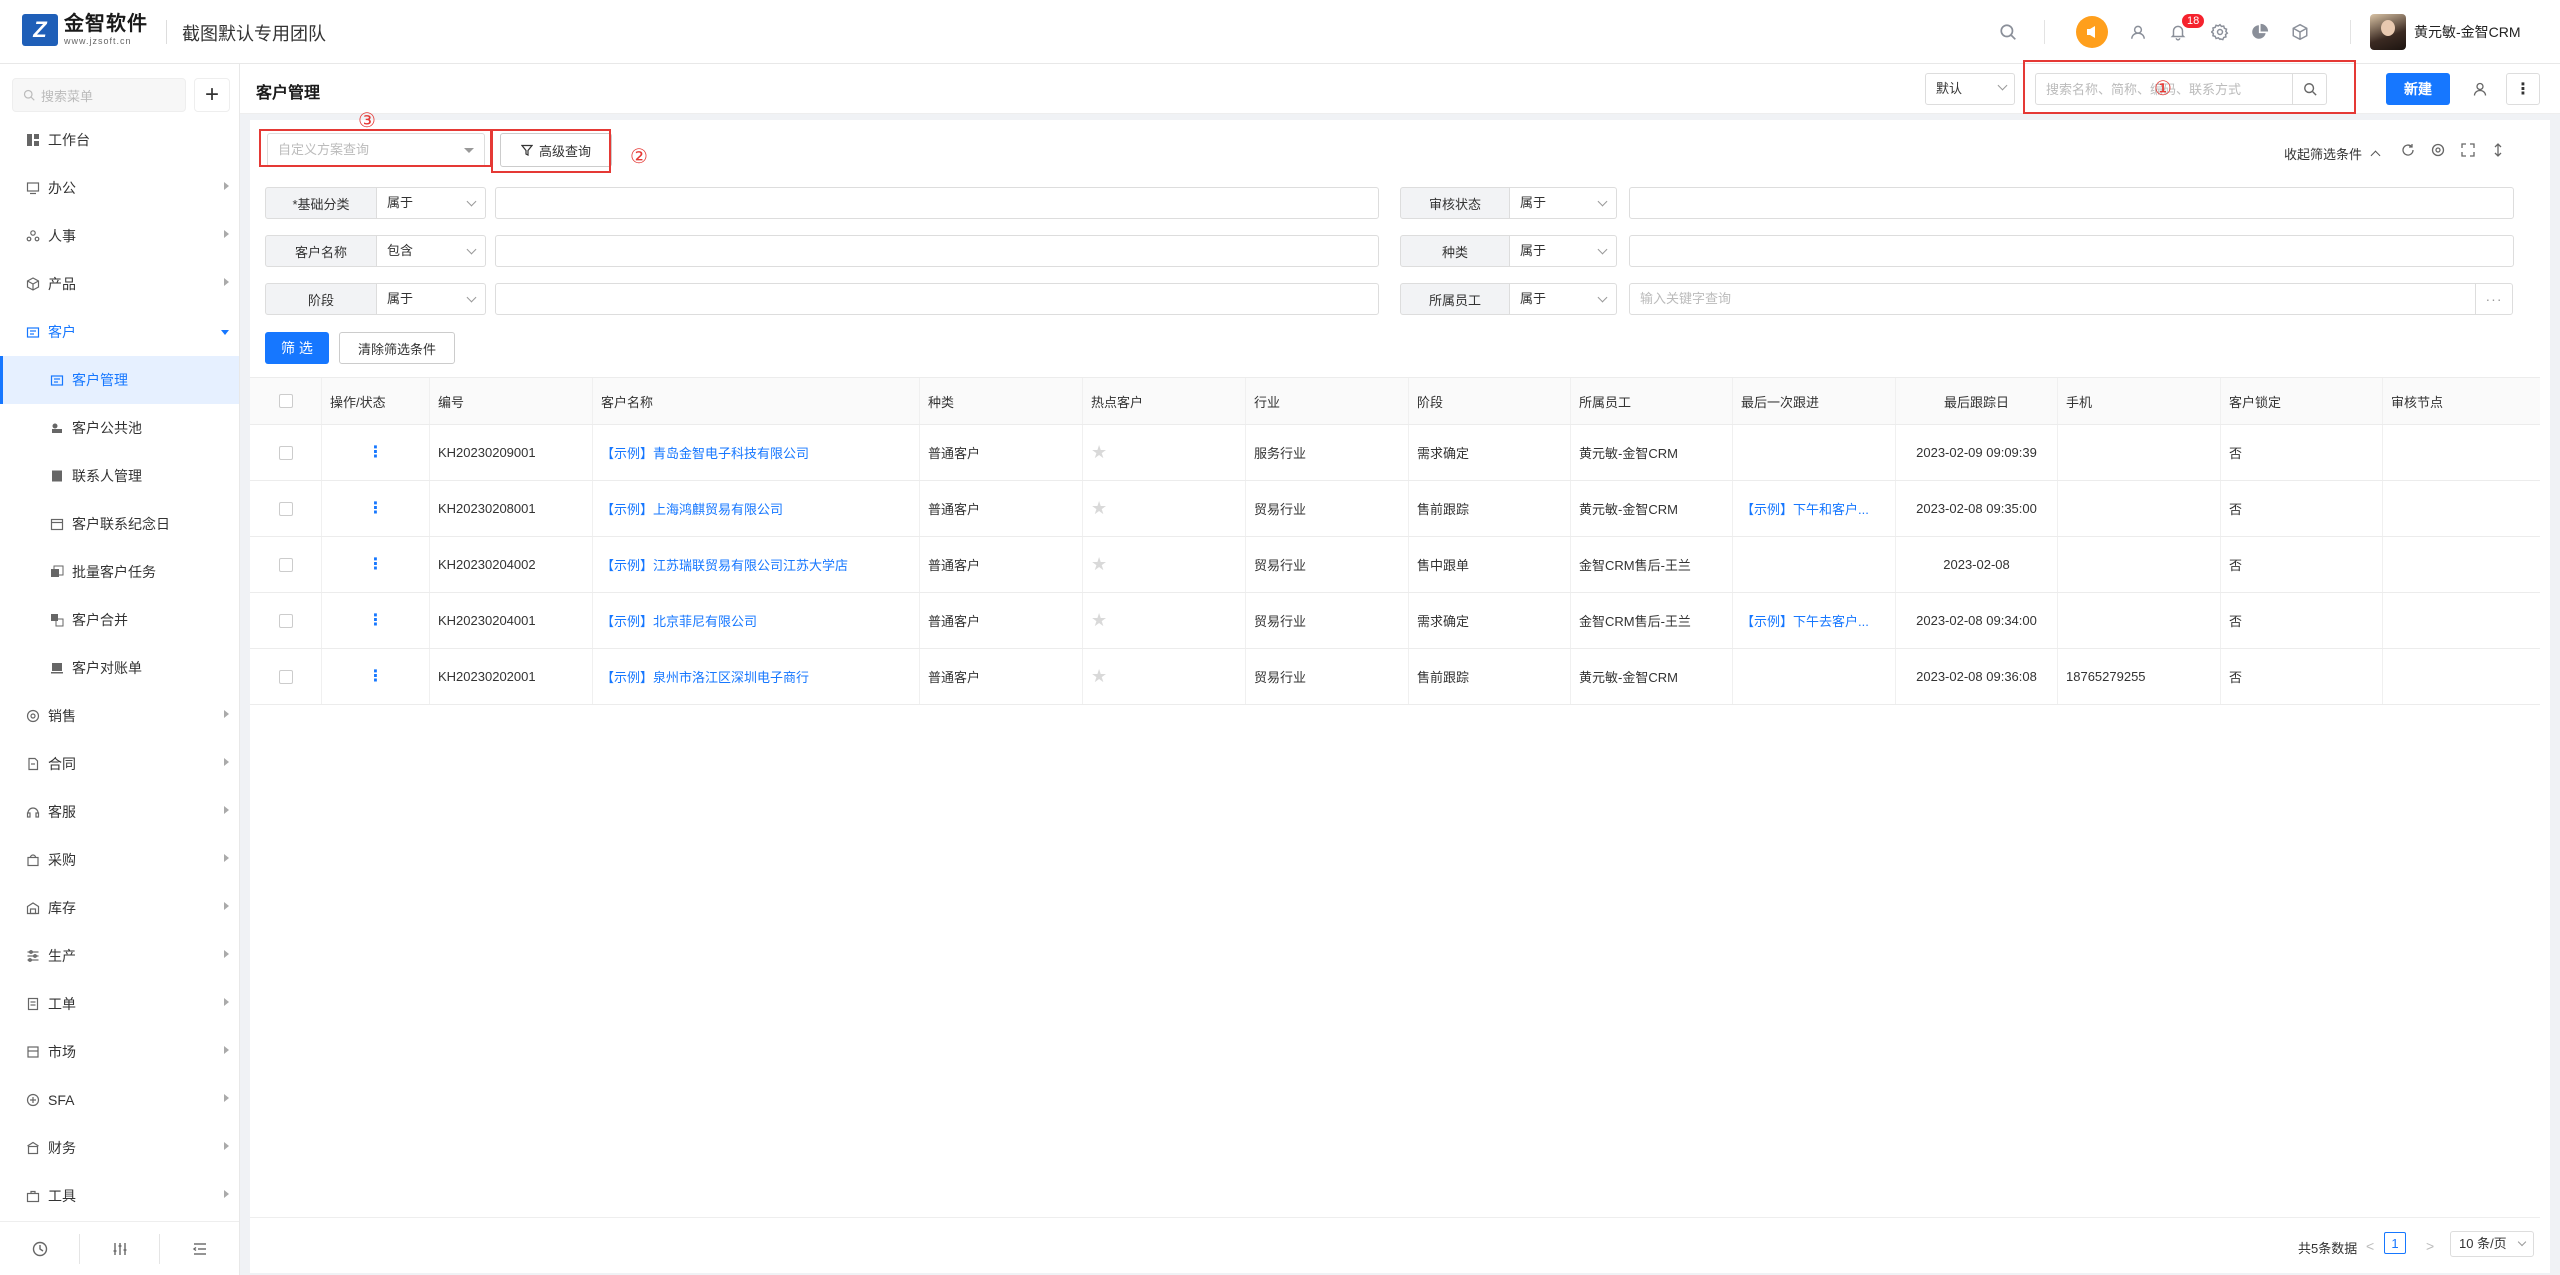 Image resolution: width=2560 pixels, height=1275 pixels. What do you see at coordinates (119, 764) in the screenshot?
I see `sidebar-item-contract: 合同` at bounding box center [119, 764].